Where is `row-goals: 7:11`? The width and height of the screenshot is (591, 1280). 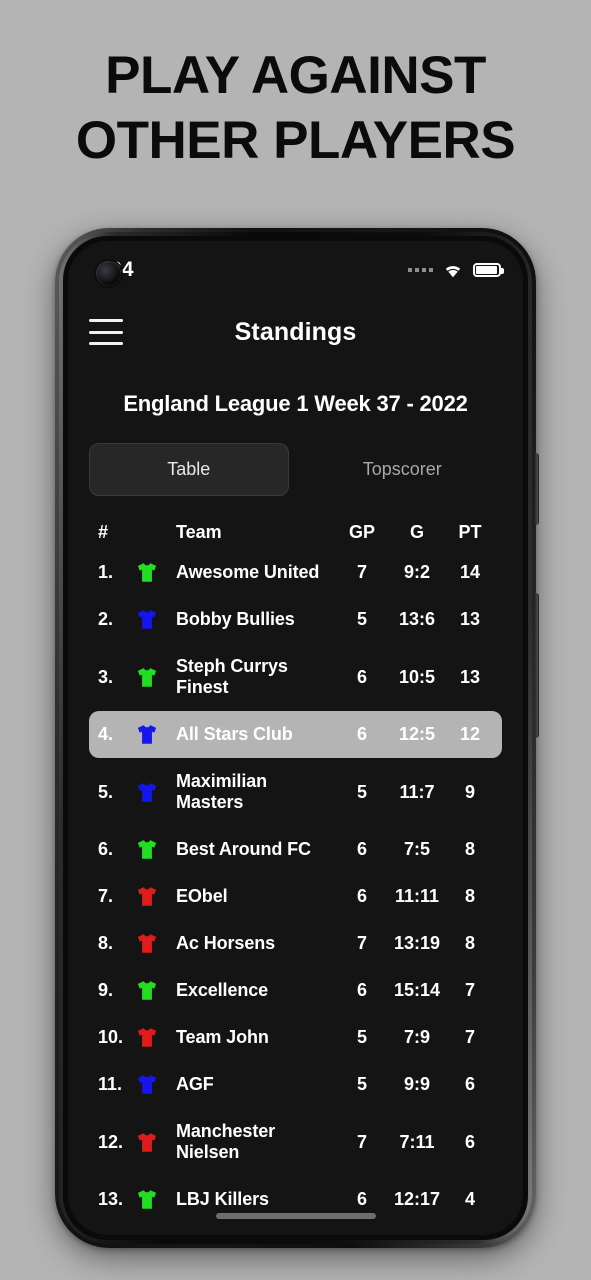 row-goals: 7:11 is located at coordinates (417, 1141).